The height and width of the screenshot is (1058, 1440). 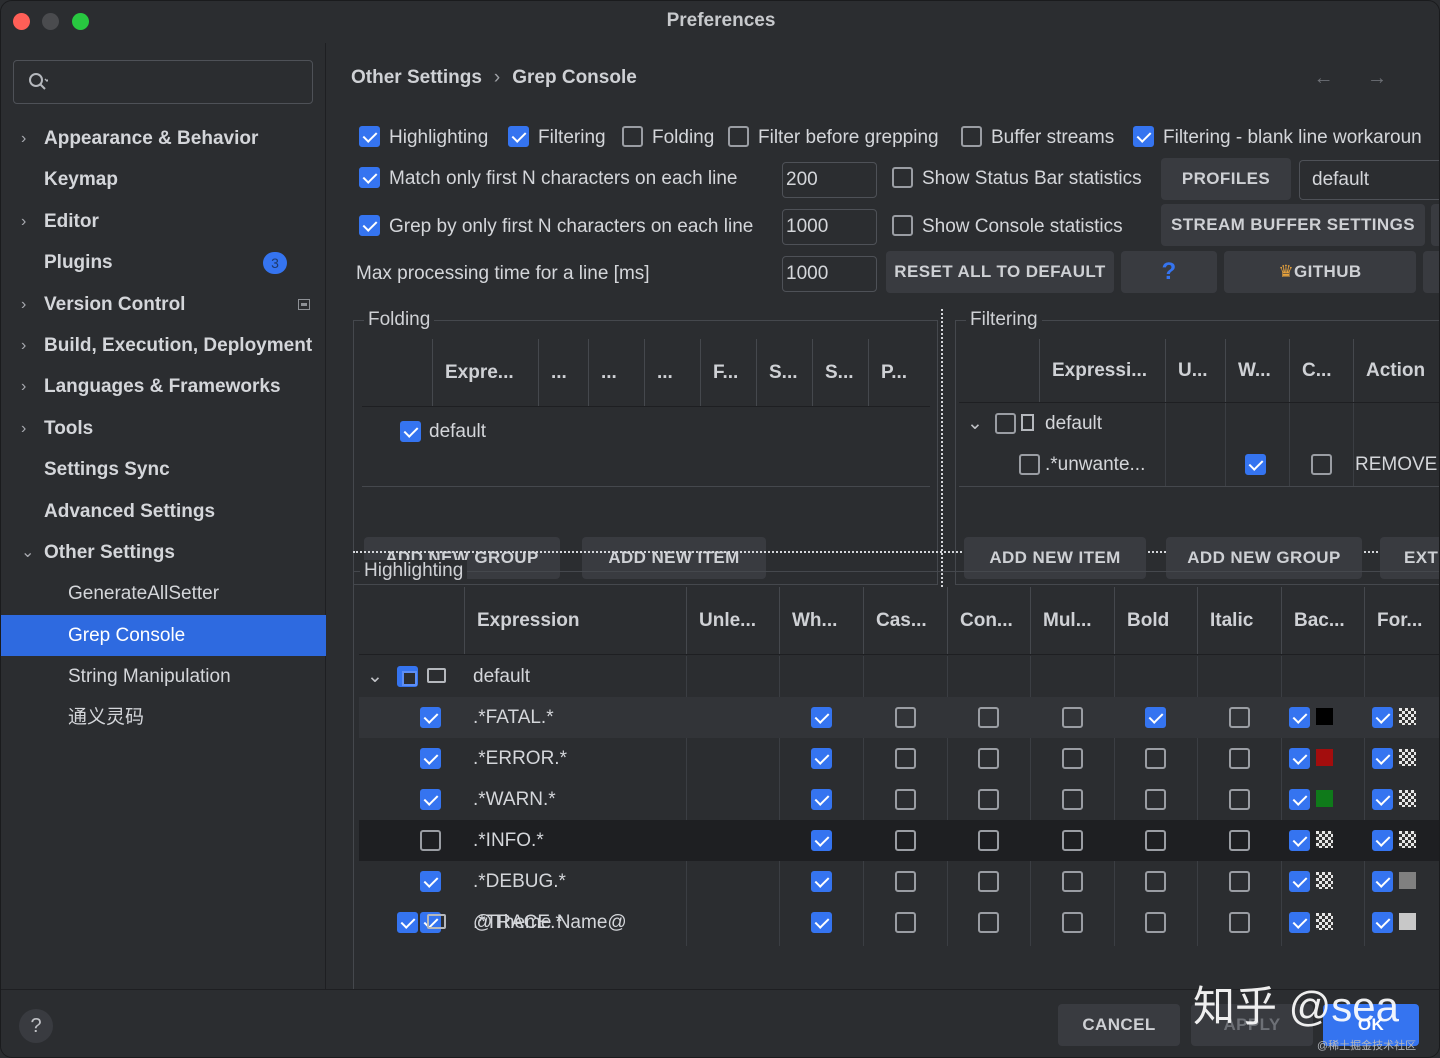 I want to click on blank-line-workaround-option: Filtering - blank line workaroun, so click(x=1277, y=137).